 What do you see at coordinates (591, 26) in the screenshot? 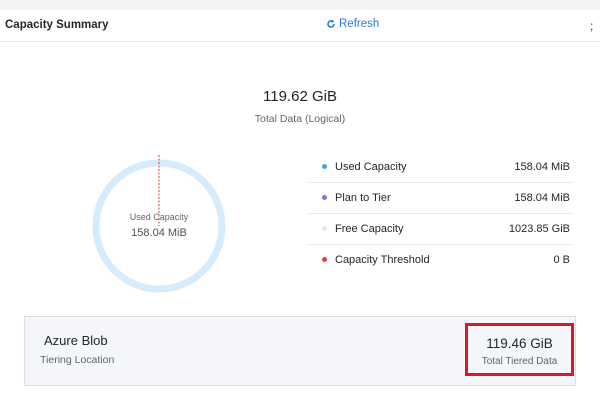
I see `more-options-button: ;` at bounding box center [591, 26].